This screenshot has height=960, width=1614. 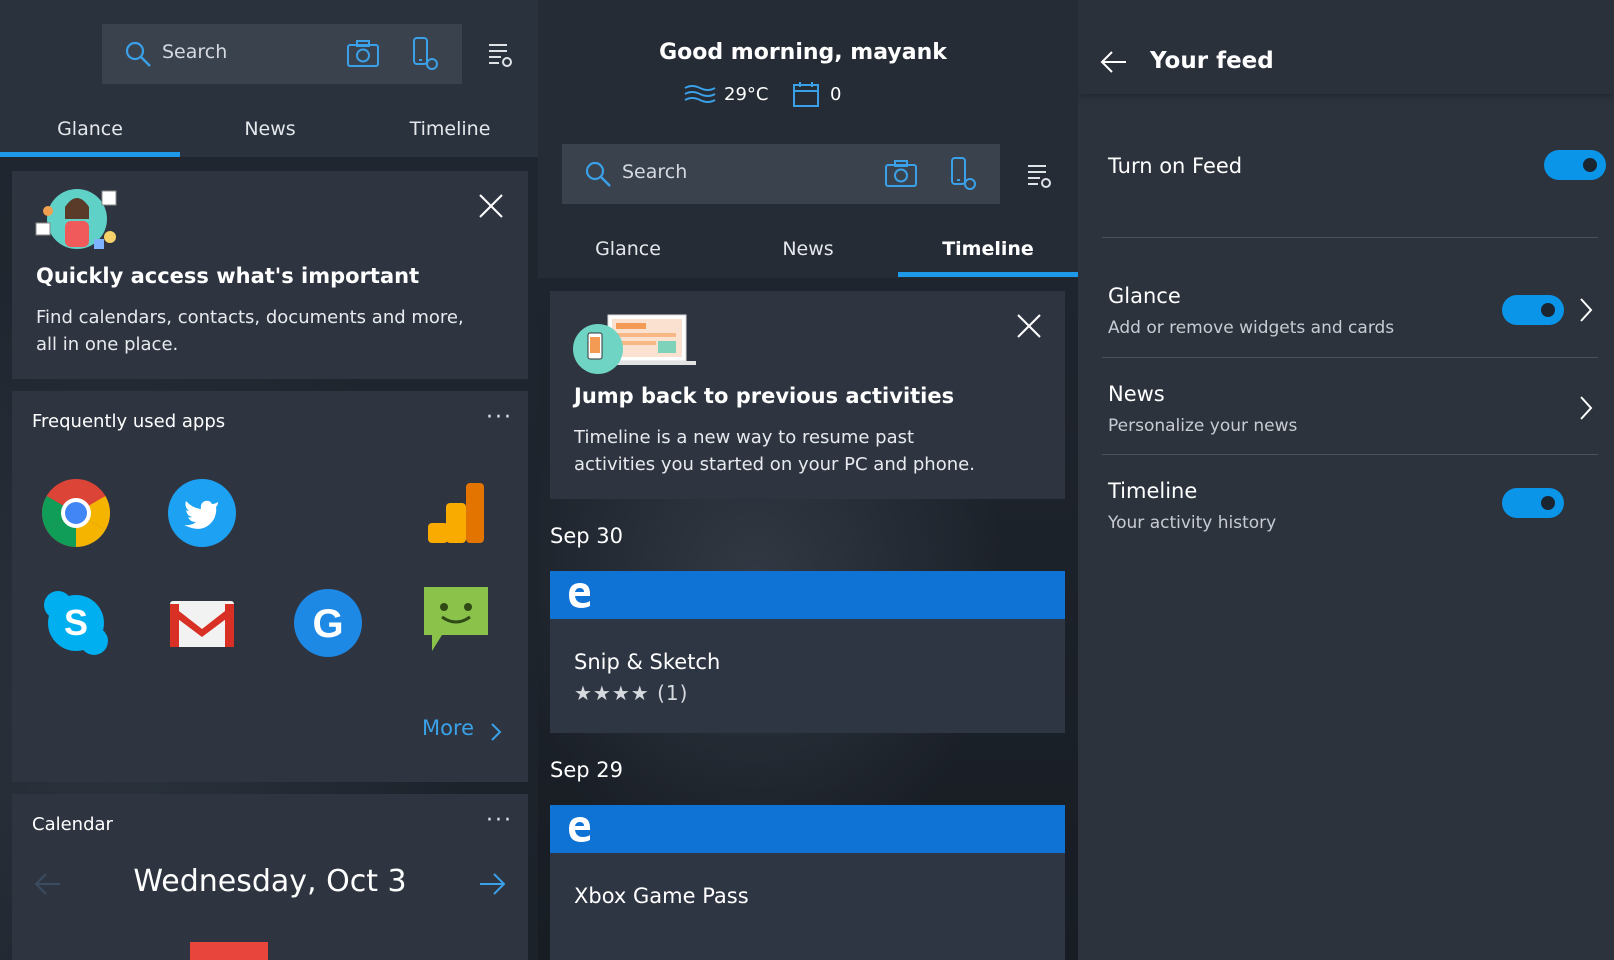 I want to click on messages-icon, so click(x=456, y=619).